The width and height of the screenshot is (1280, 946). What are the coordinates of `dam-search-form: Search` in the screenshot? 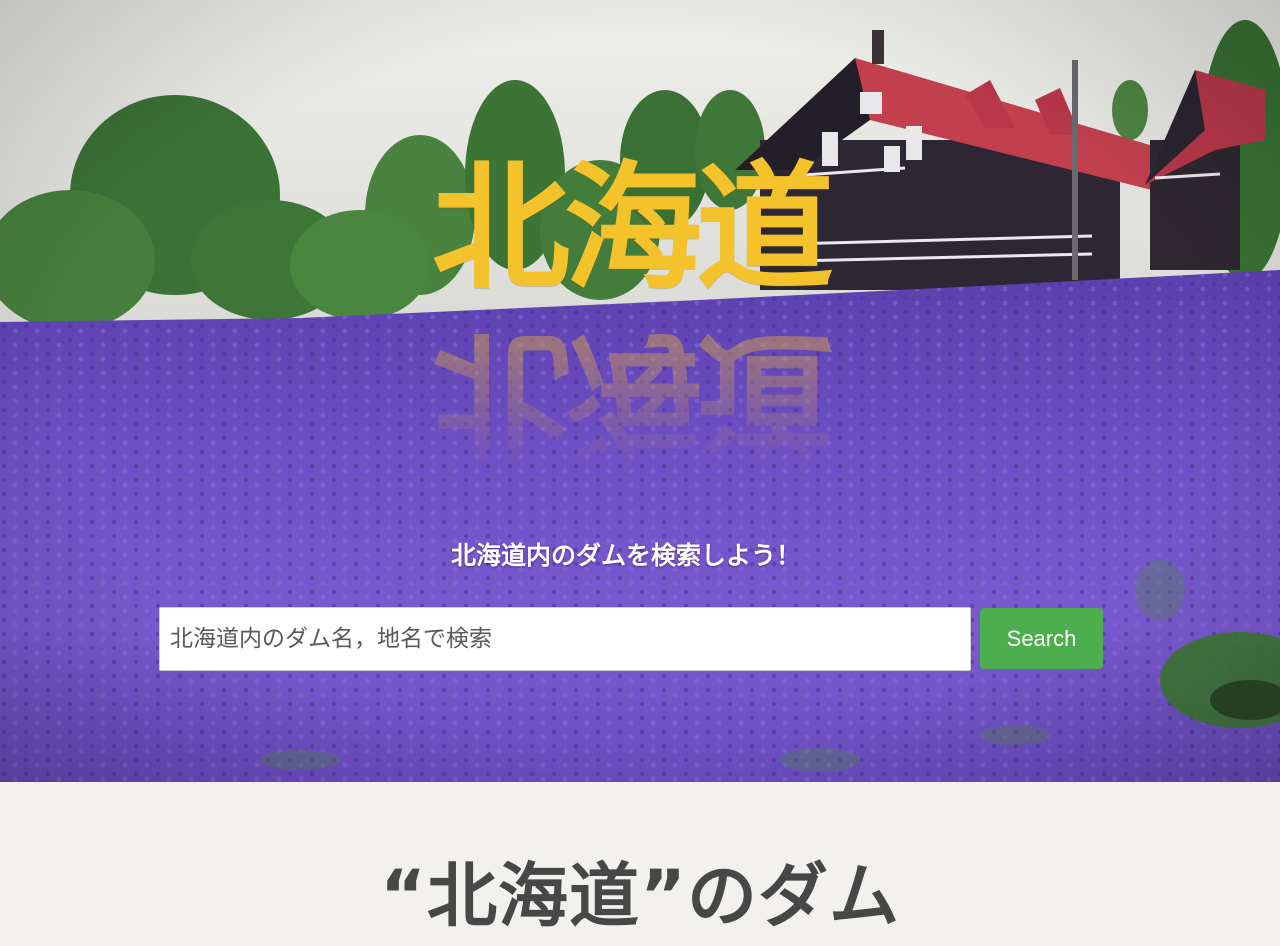 It's located at (632, 639).